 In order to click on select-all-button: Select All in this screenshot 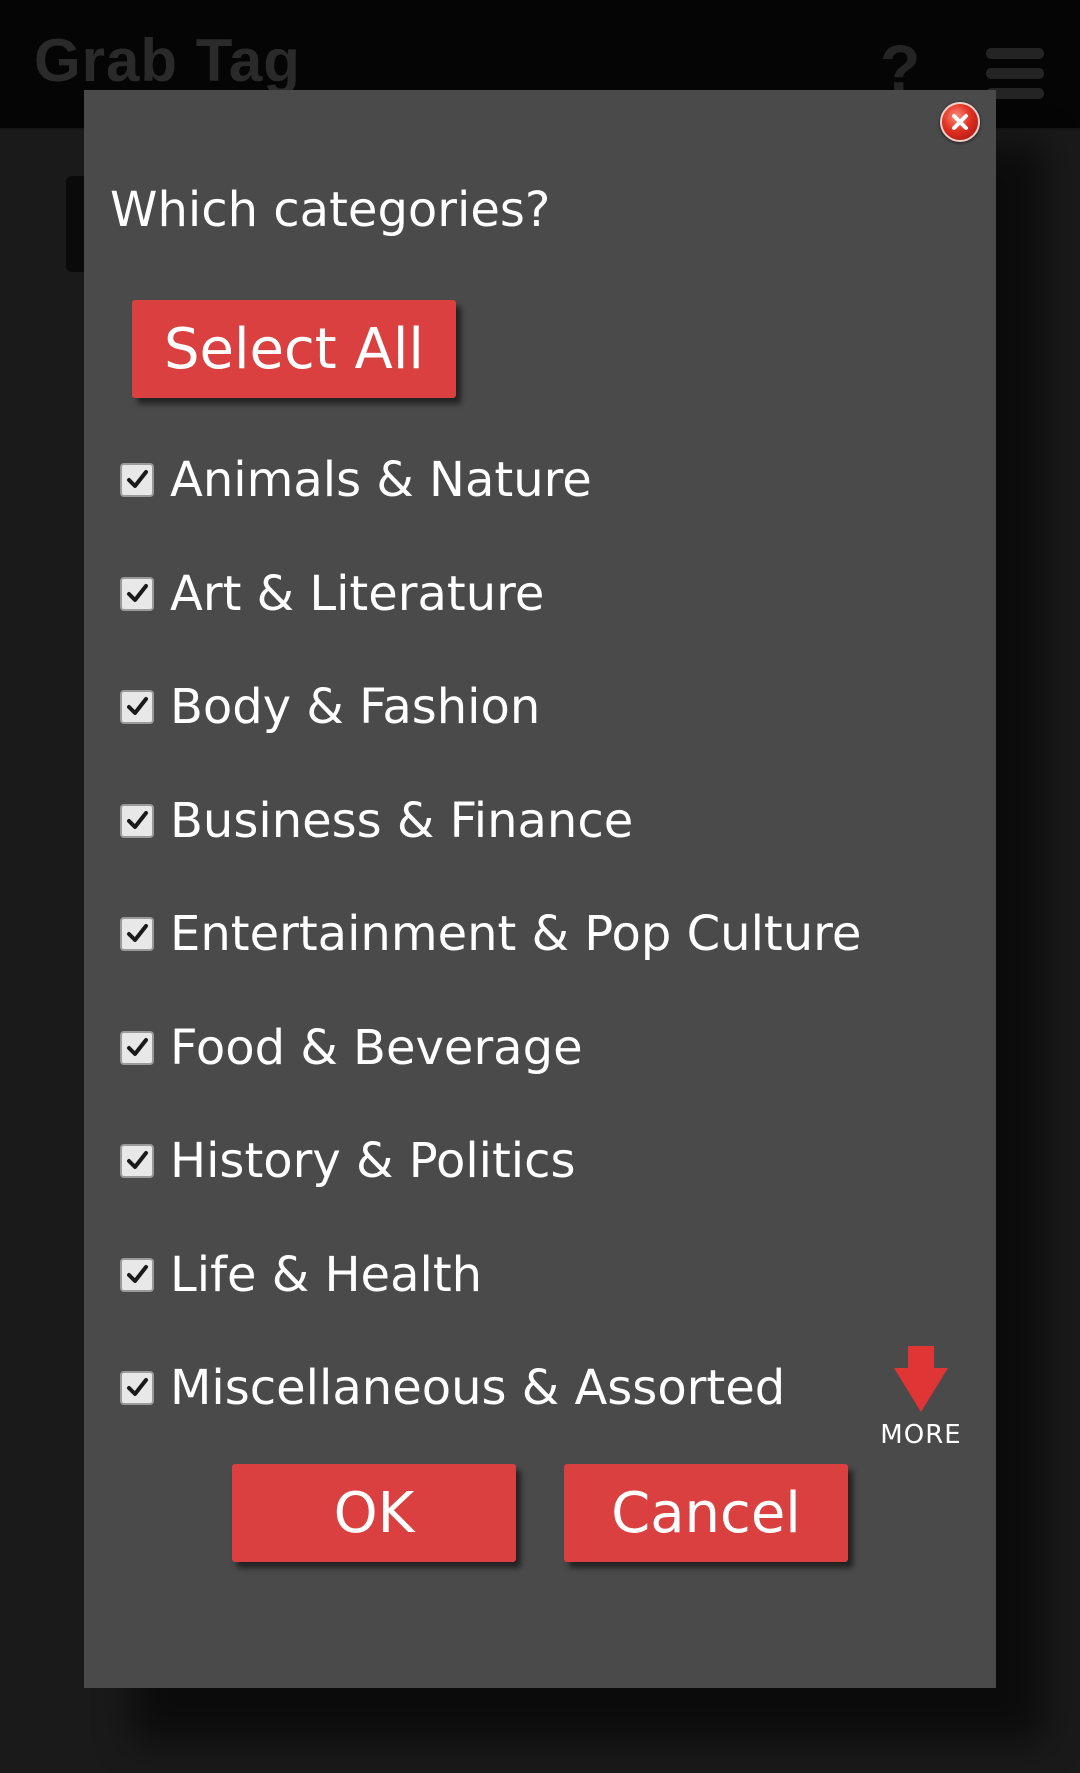, I will do `click(294, 349)`.